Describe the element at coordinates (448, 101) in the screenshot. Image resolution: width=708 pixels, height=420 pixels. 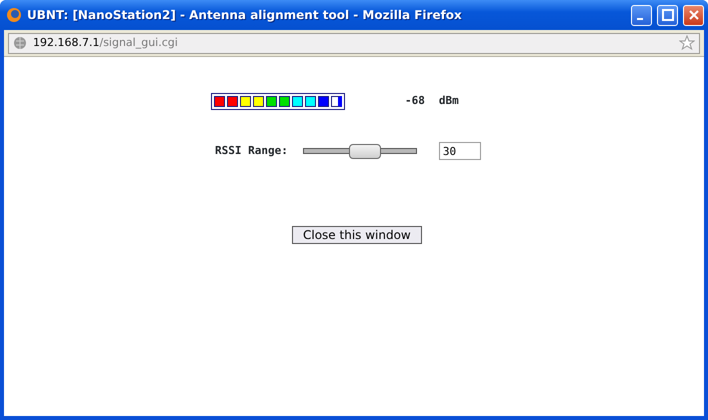
I see `signal-unit: dBm` at that location.